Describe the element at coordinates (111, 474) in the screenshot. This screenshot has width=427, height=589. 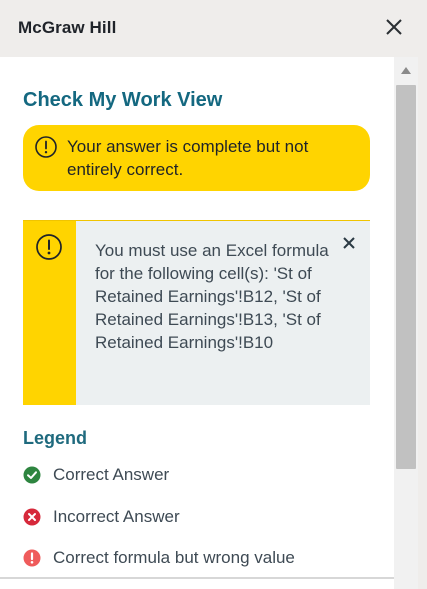
I see `legend-label: Correct Answer` at that location.